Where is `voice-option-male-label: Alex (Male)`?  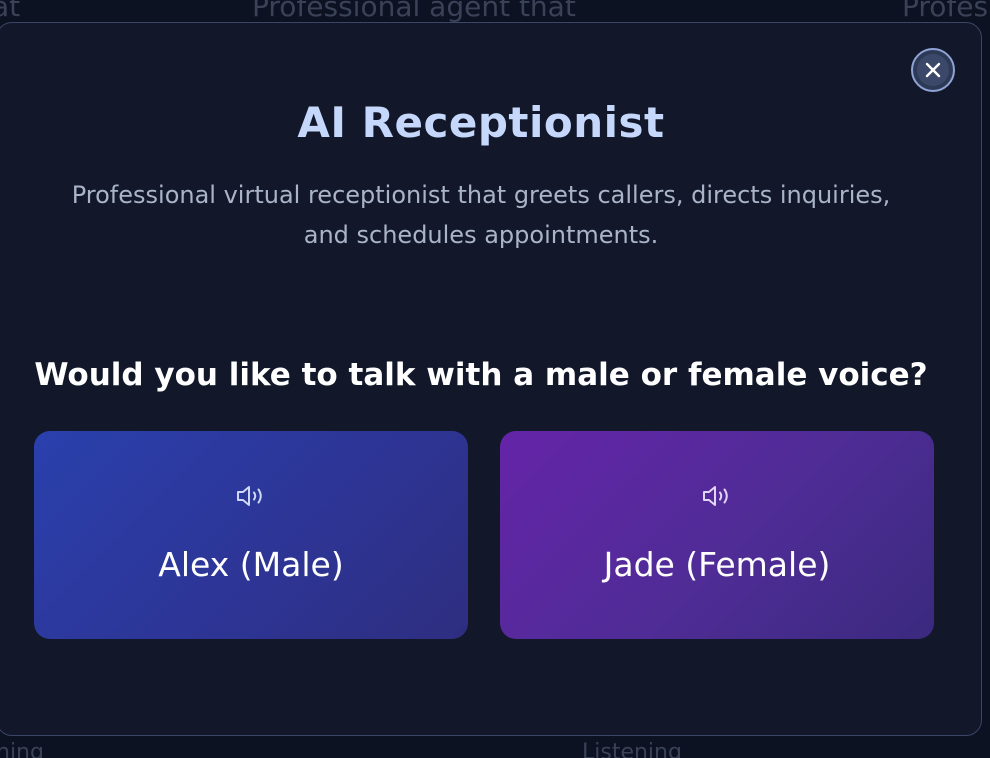 voice-option-male-label: Alex (Male) is located at coordinates (251, 564).